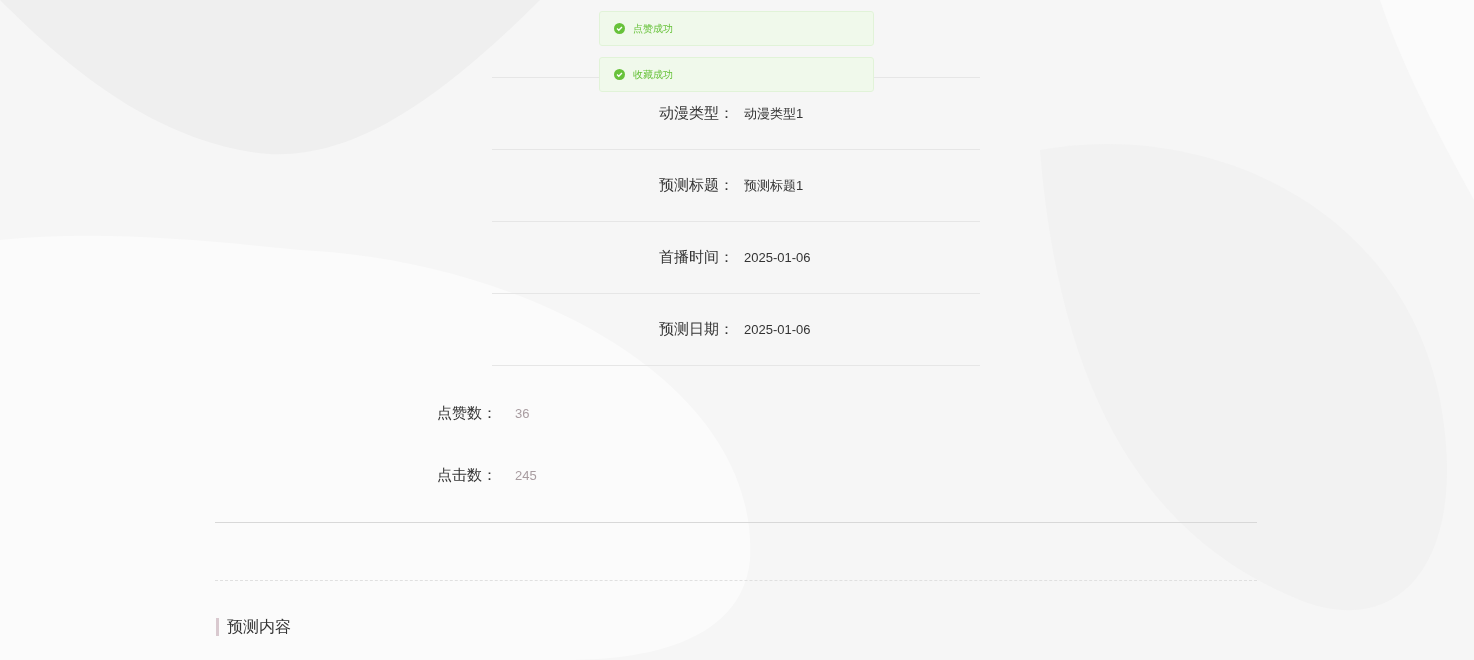  Describe the element at coordinates (526, 475) in the screenshot. I see `stat-value: 245` at that location.